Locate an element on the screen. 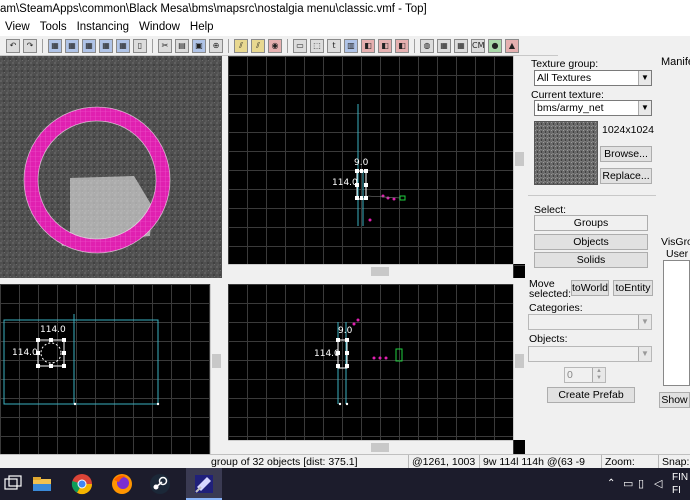 The width and height of the screenshot is (690, 500). visgroups-user-tab: User is located at coordinates (677, 254).